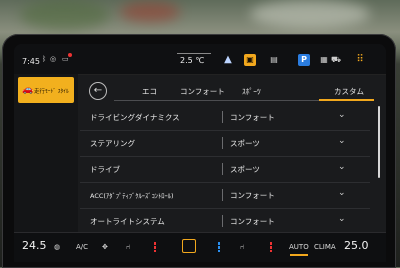 This screenshot has width=400, height=268. I want to click on auto-active-indicator, so click(299, 255).